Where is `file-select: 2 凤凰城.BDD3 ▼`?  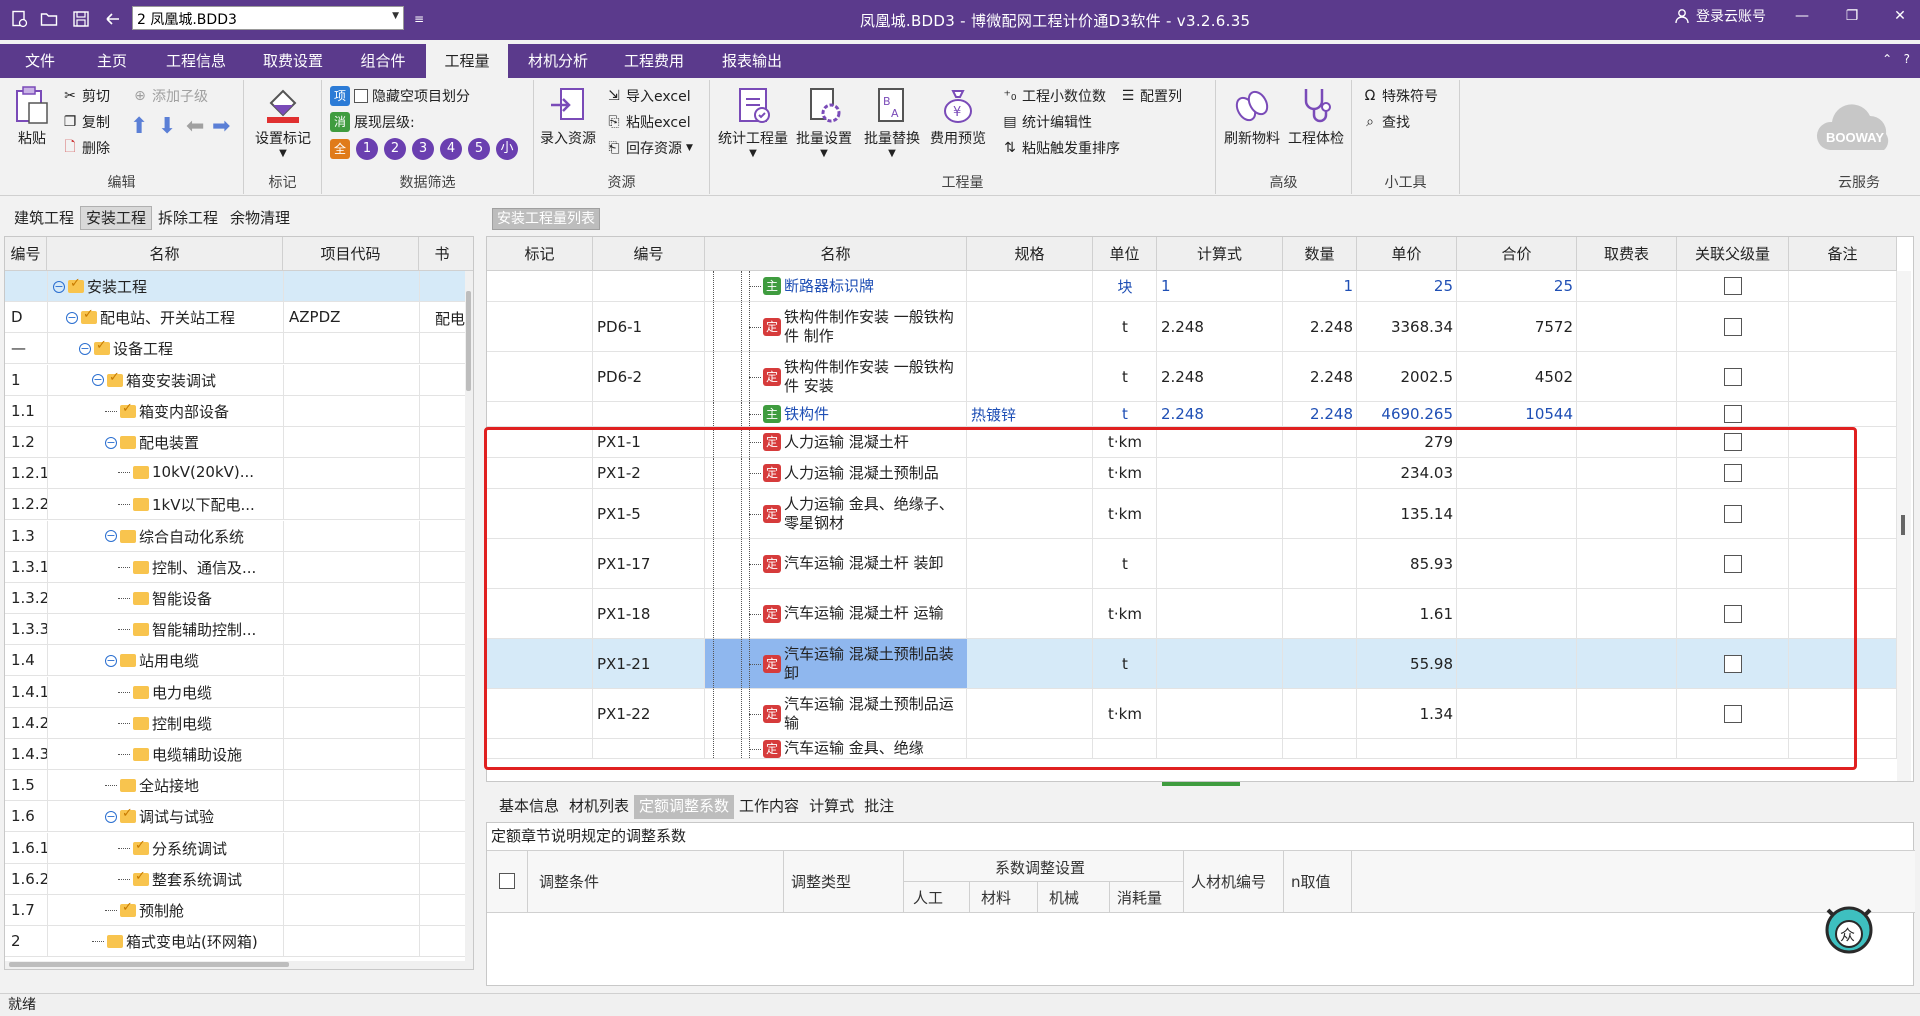 file-select: 2 凤凰城.BDD3 ▼ is located at coordinates (268, 18).